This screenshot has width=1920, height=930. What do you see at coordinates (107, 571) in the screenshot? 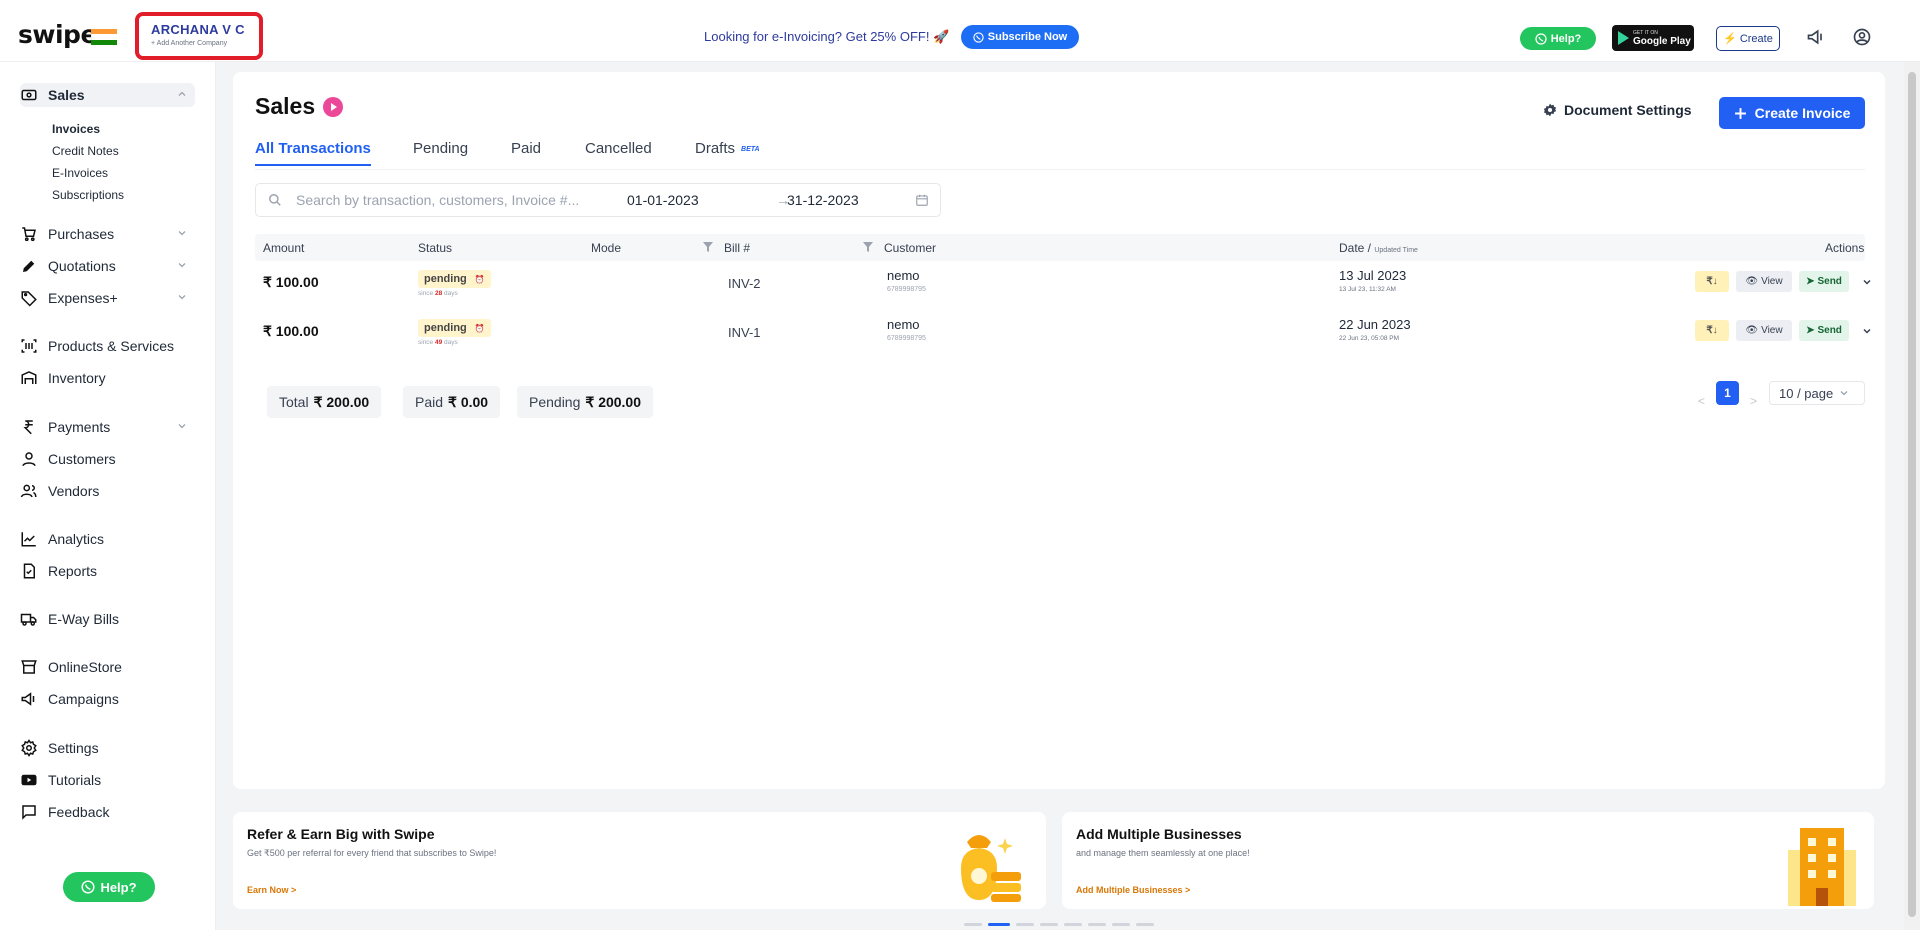
I see `sidebar-item-reports: Reports` at bounding box center [107, 571].